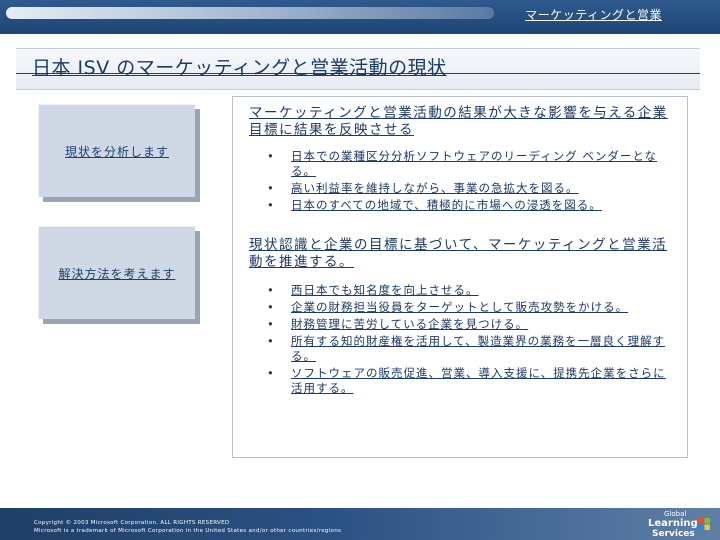 The width and height of the screenshot is (720, 540). Describe the element at coordinates (675, 514) in the screenshot. I see `logo-line-1: Global` at that location.